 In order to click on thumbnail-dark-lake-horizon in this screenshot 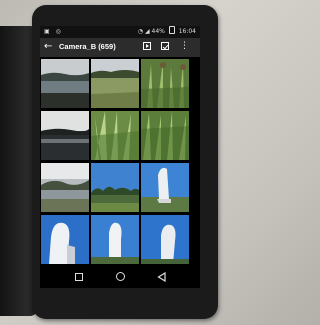, I will do `click(65, 135)`.